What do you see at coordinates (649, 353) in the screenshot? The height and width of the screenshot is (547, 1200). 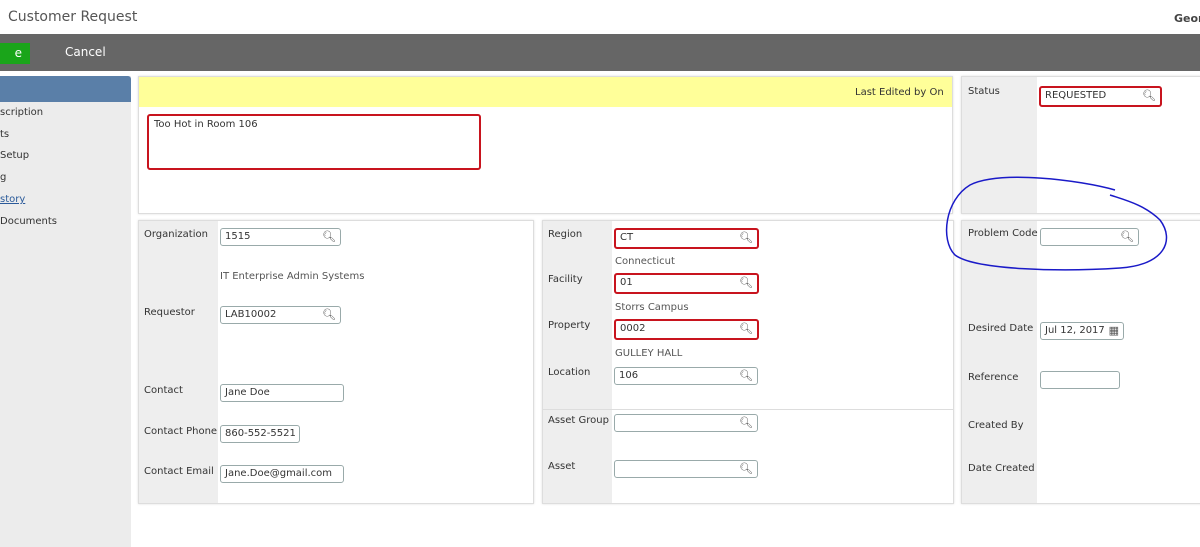 I see `property-name: GULLEY HALL` at bounding box center [649, 353].